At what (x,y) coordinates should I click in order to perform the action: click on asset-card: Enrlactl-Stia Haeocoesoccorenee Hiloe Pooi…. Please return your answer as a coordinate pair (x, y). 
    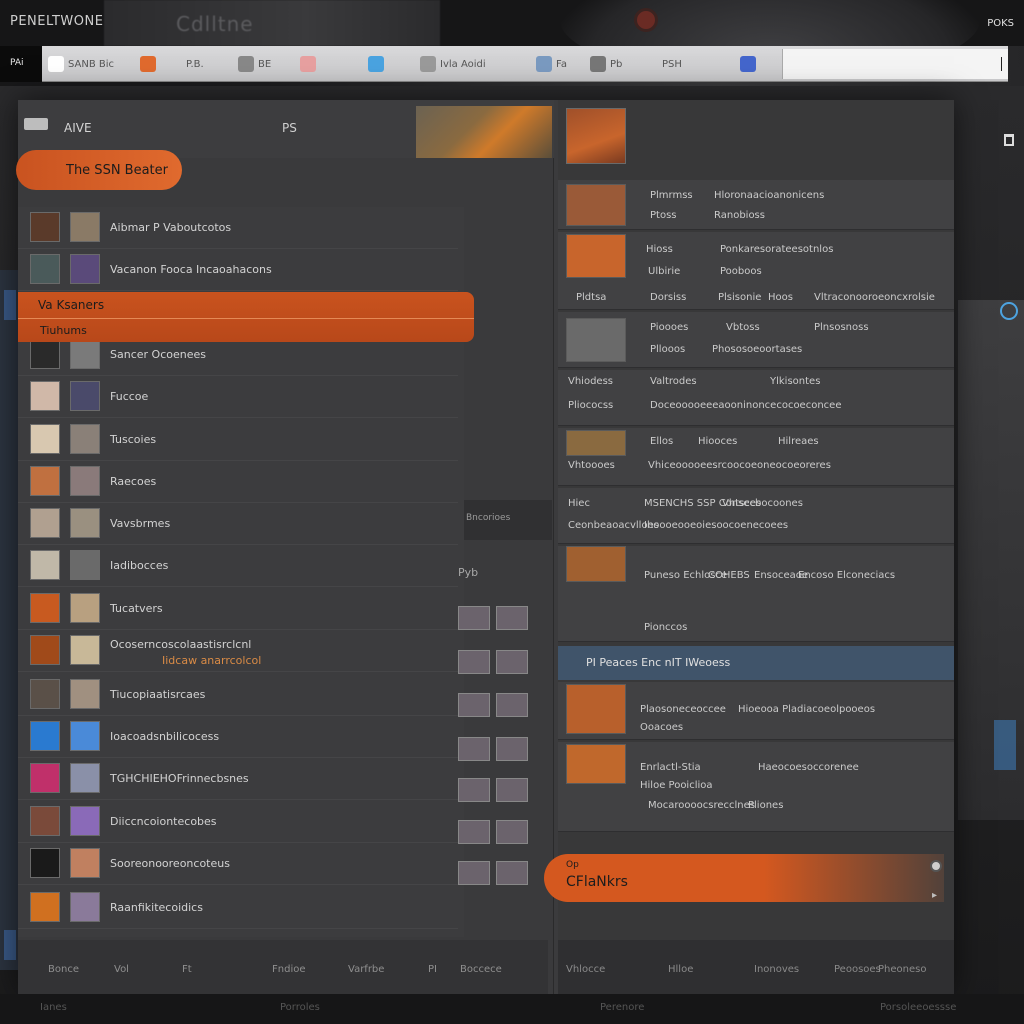
    Looking at the image, I should click on (756, 787).